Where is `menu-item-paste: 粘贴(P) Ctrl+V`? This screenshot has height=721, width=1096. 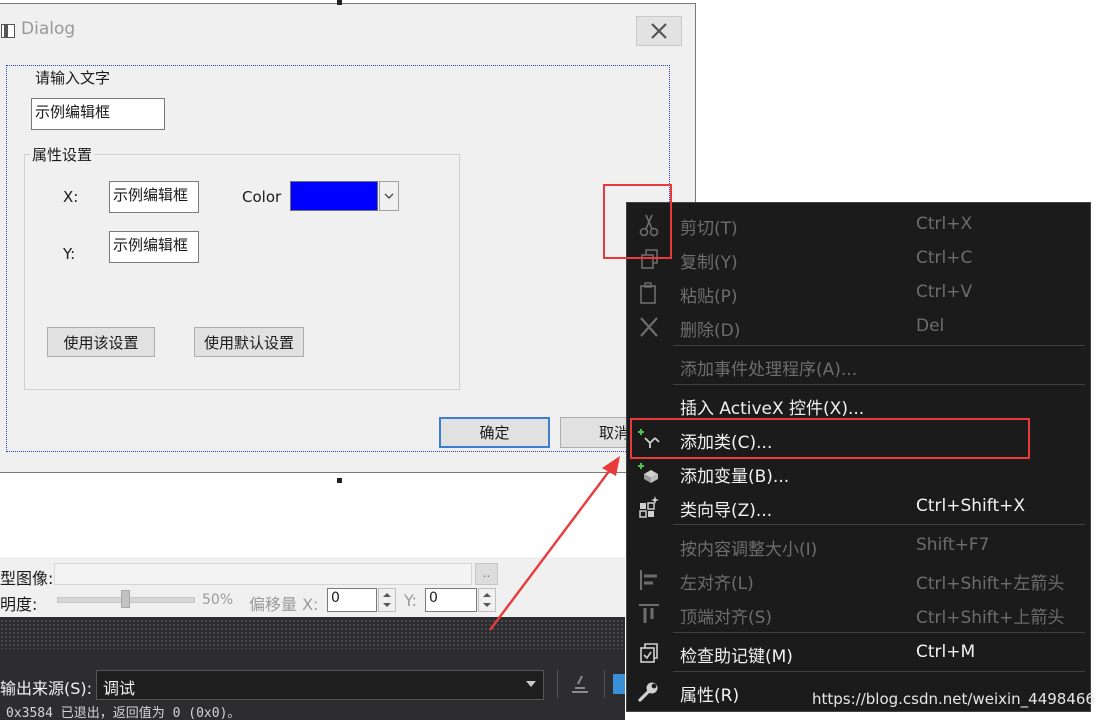
menu-item-paste: 粘贴(P) Ctrl+V is located at coordinates (858, 292).